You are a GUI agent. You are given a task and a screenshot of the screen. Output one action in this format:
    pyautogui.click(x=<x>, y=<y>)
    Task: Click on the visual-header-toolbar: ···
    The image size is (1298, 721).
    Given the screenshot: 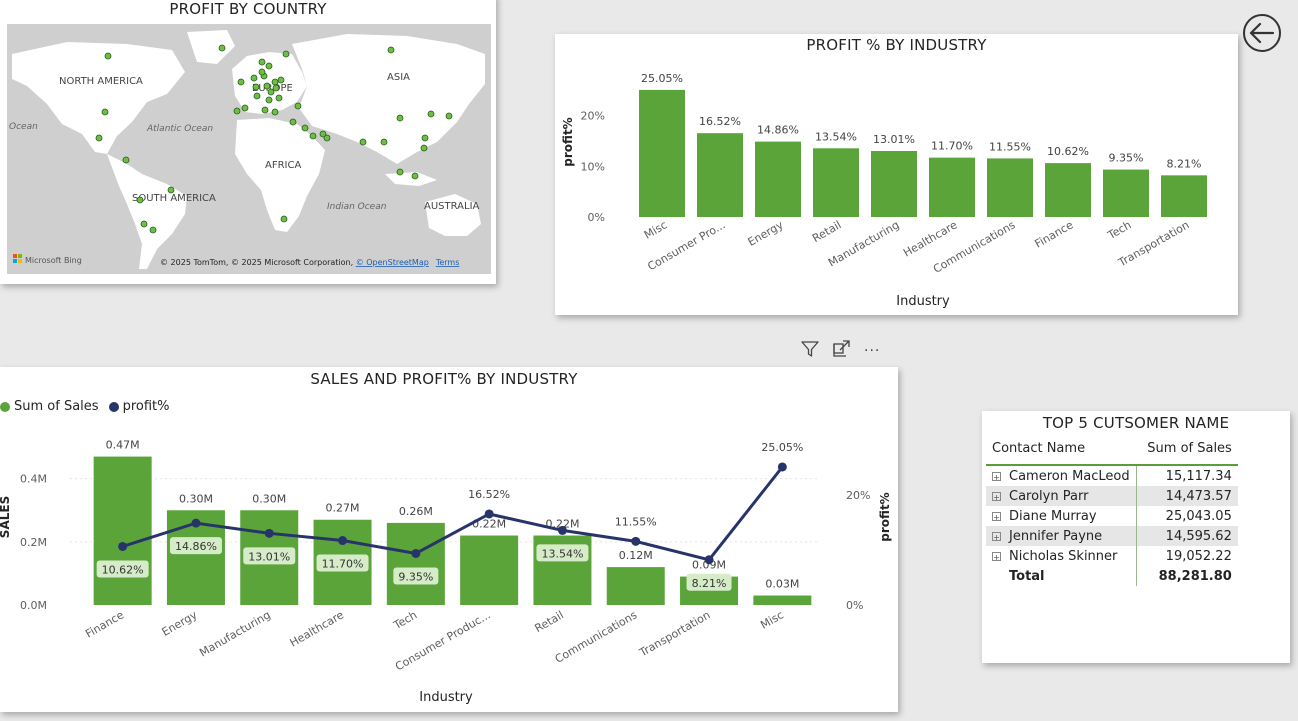 What is the action you would take?
    pyautogui.click(x=840, y=351)
    